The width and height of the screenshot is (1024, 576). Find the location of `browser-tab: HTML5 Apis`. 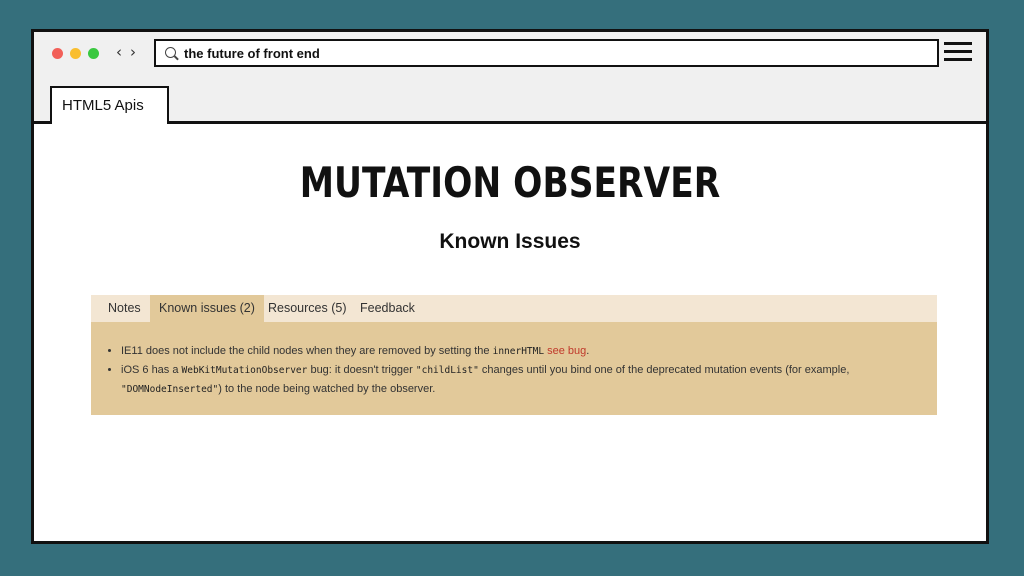

browser-tab: HTML5 Apis is located at coordinates (109, 105).